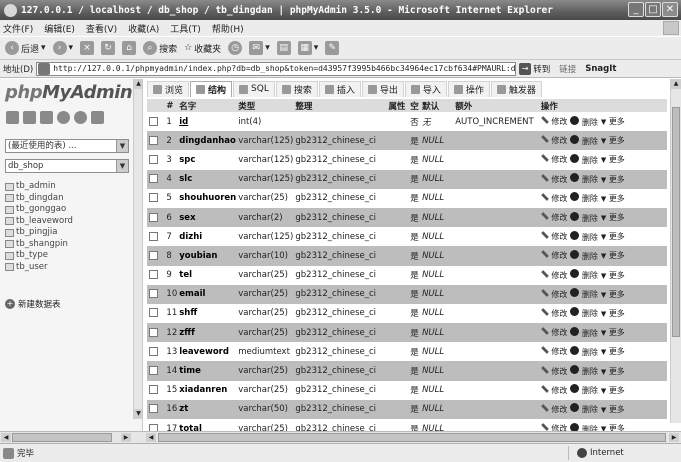 This screenshot has width=681, height=462. What do you see at coordinates (412, 437) in the screenshot?
I see `content-hscroll-thumb` at bounding box center [412, 437].